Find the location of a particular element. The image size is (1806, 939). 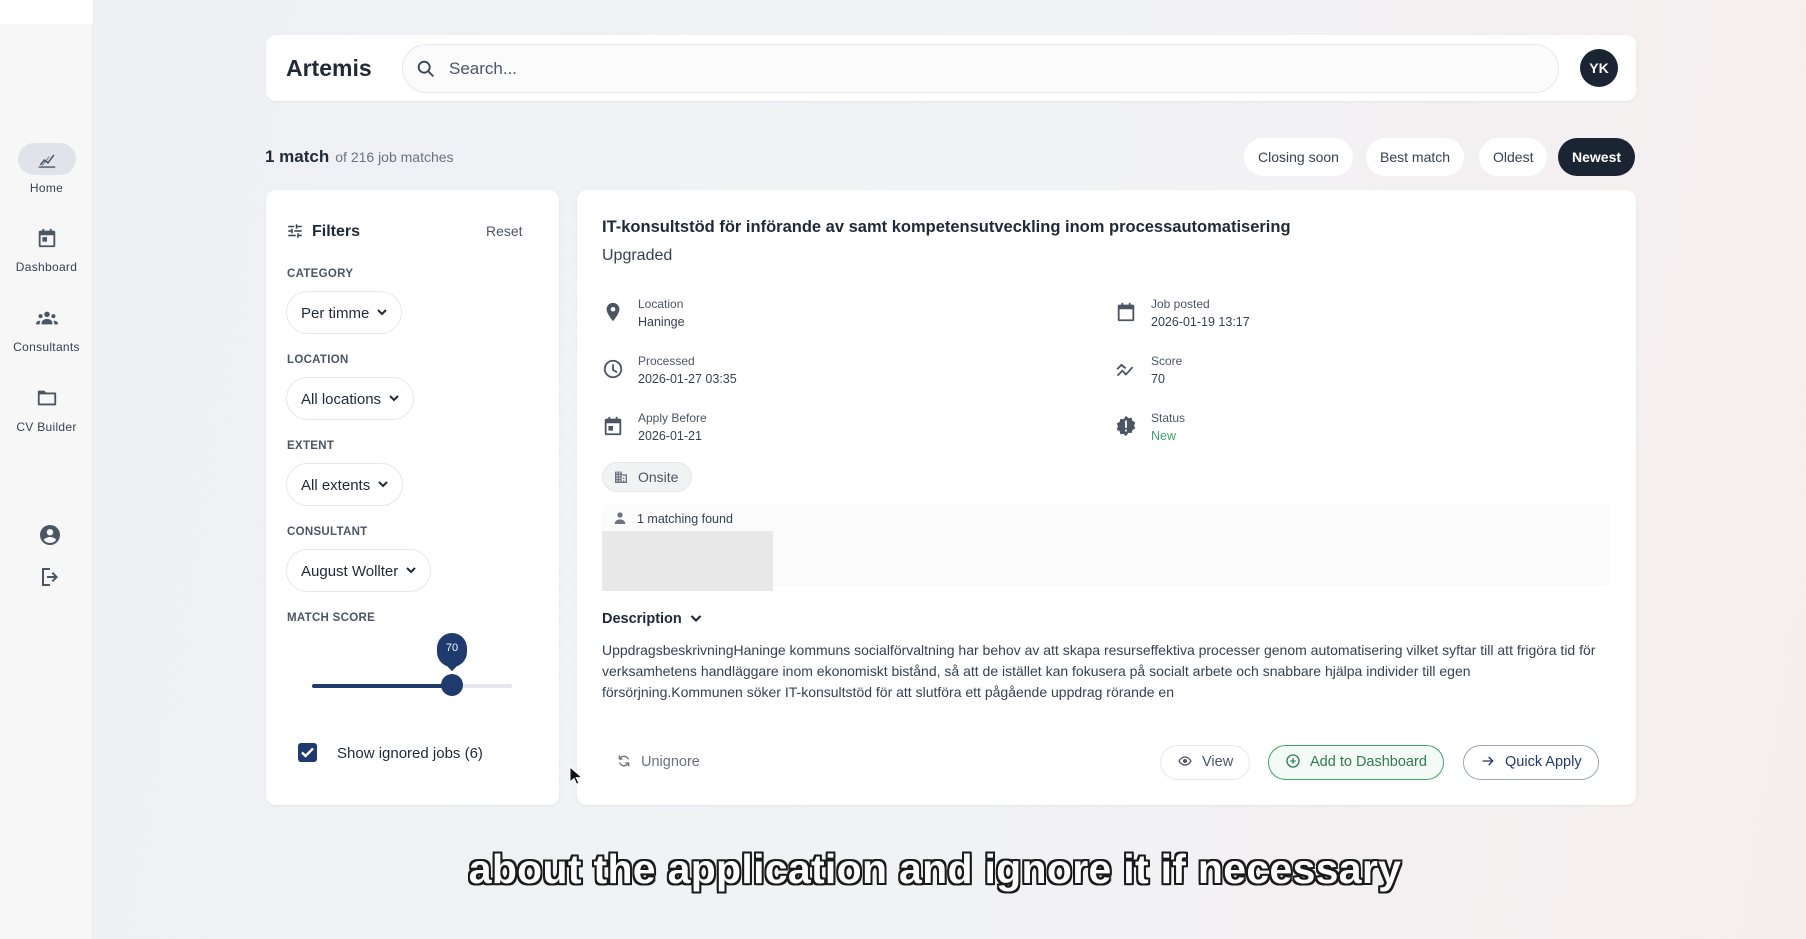

location-select: All locations is located at coordinates (350, 398).